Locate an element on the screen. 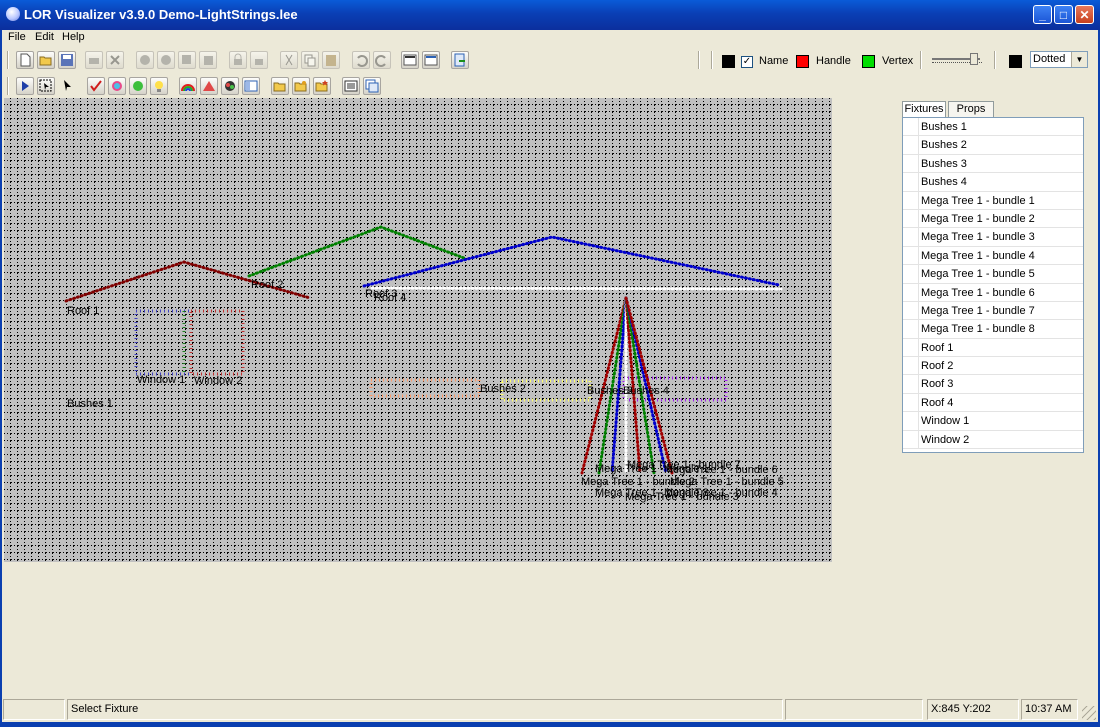 The image size is (1100, 727). list-item: Window 2 is located at coordinates (993, 440).